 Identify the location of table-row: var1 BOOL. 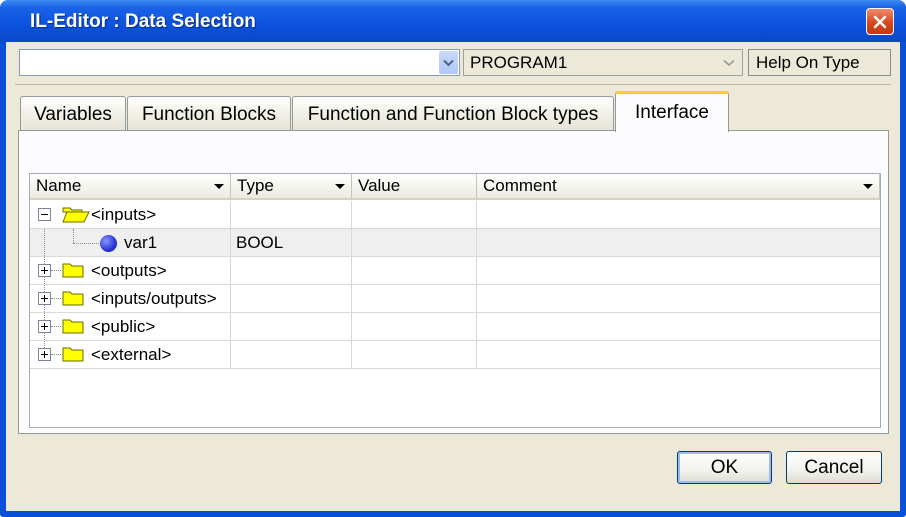
(455, 243).